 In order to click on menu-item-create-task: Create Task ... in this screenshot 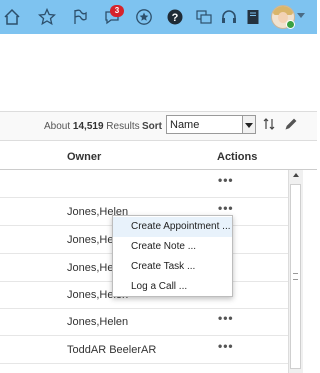, I will do `click(172, 267)`.